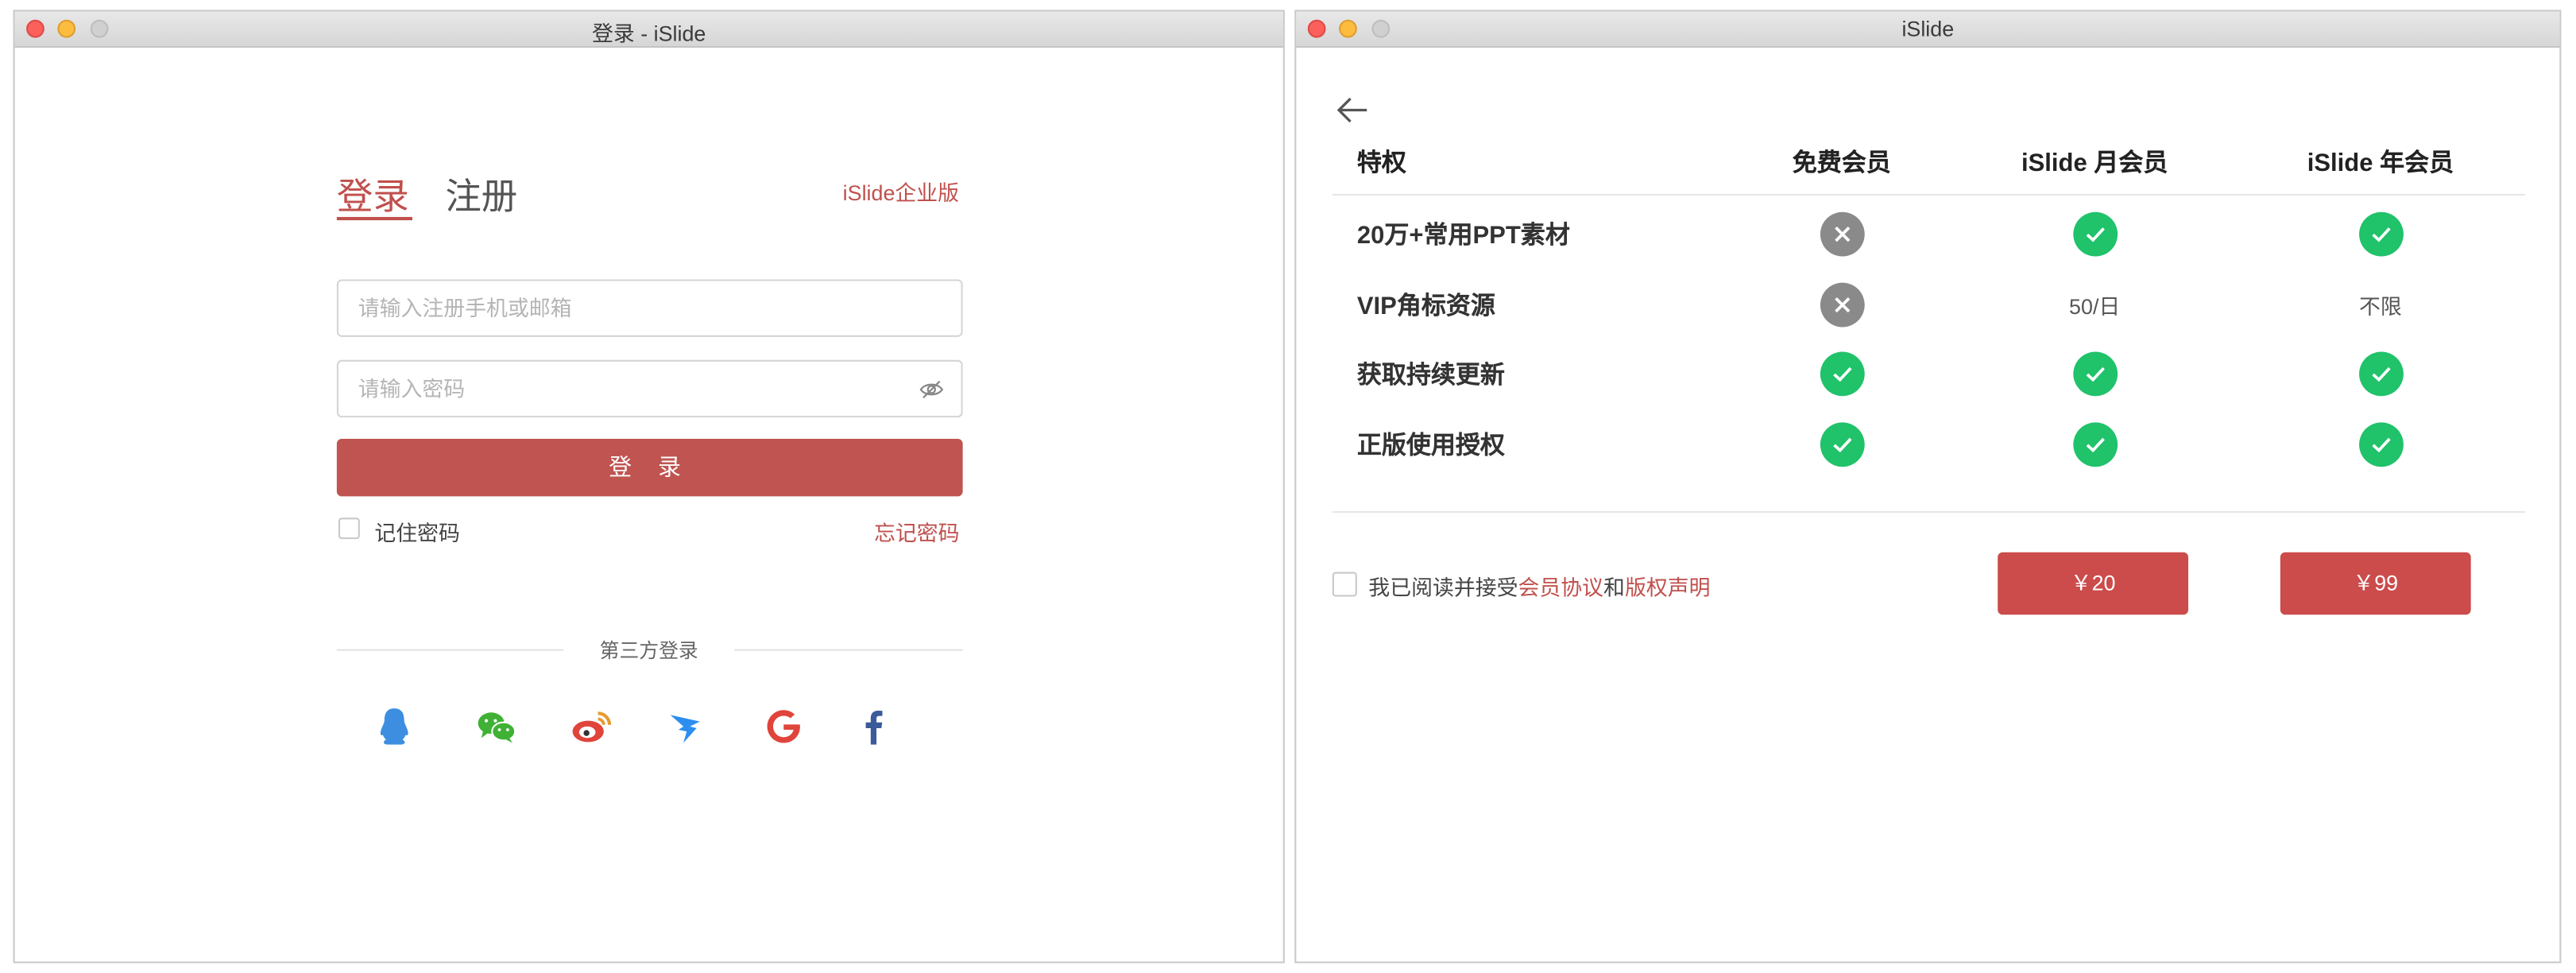  Describe the element at coordinates (1430, 446) in the screenshot. I see `benefit-feature-label: 正版使用授权` at that location.